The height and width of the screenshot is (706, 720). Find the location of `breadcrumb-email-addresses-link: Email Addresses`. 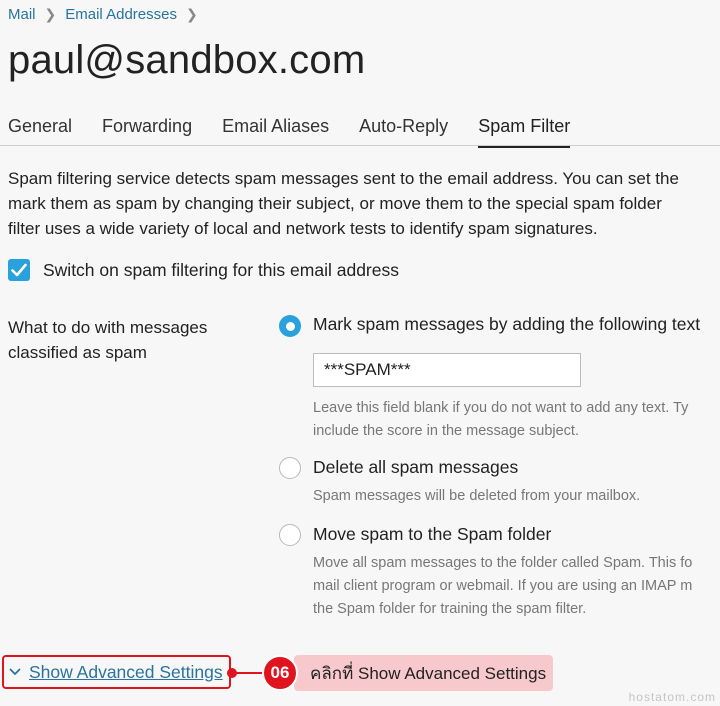

breadcrumb-email-addresses-link: Email Addresses is located at coordinates (121, 14).